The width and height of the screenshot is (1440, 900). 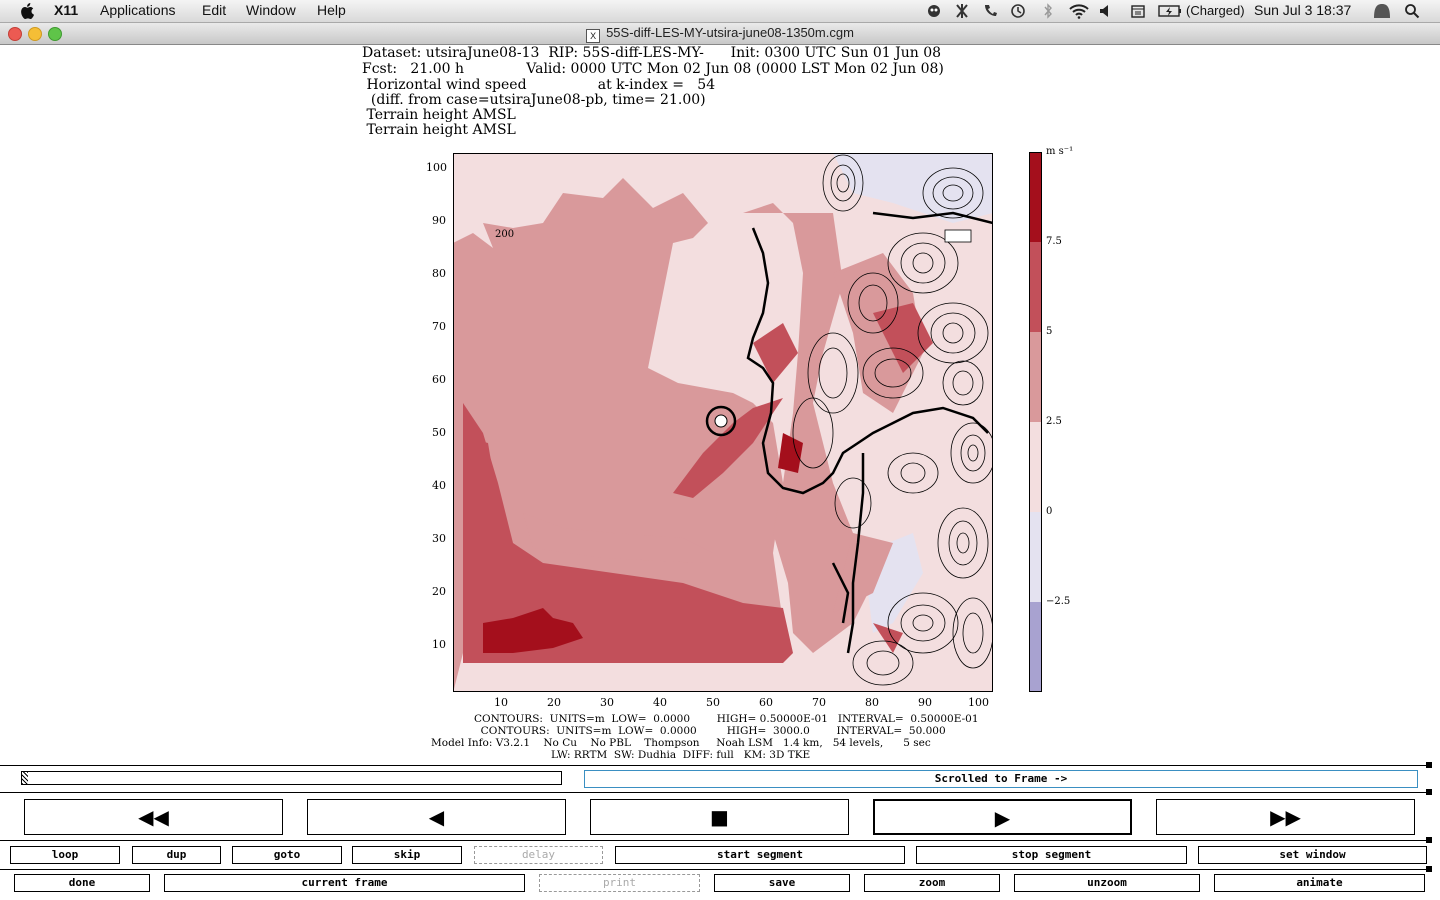 I want to click on volume-icon, so click(x=1106, y=11).